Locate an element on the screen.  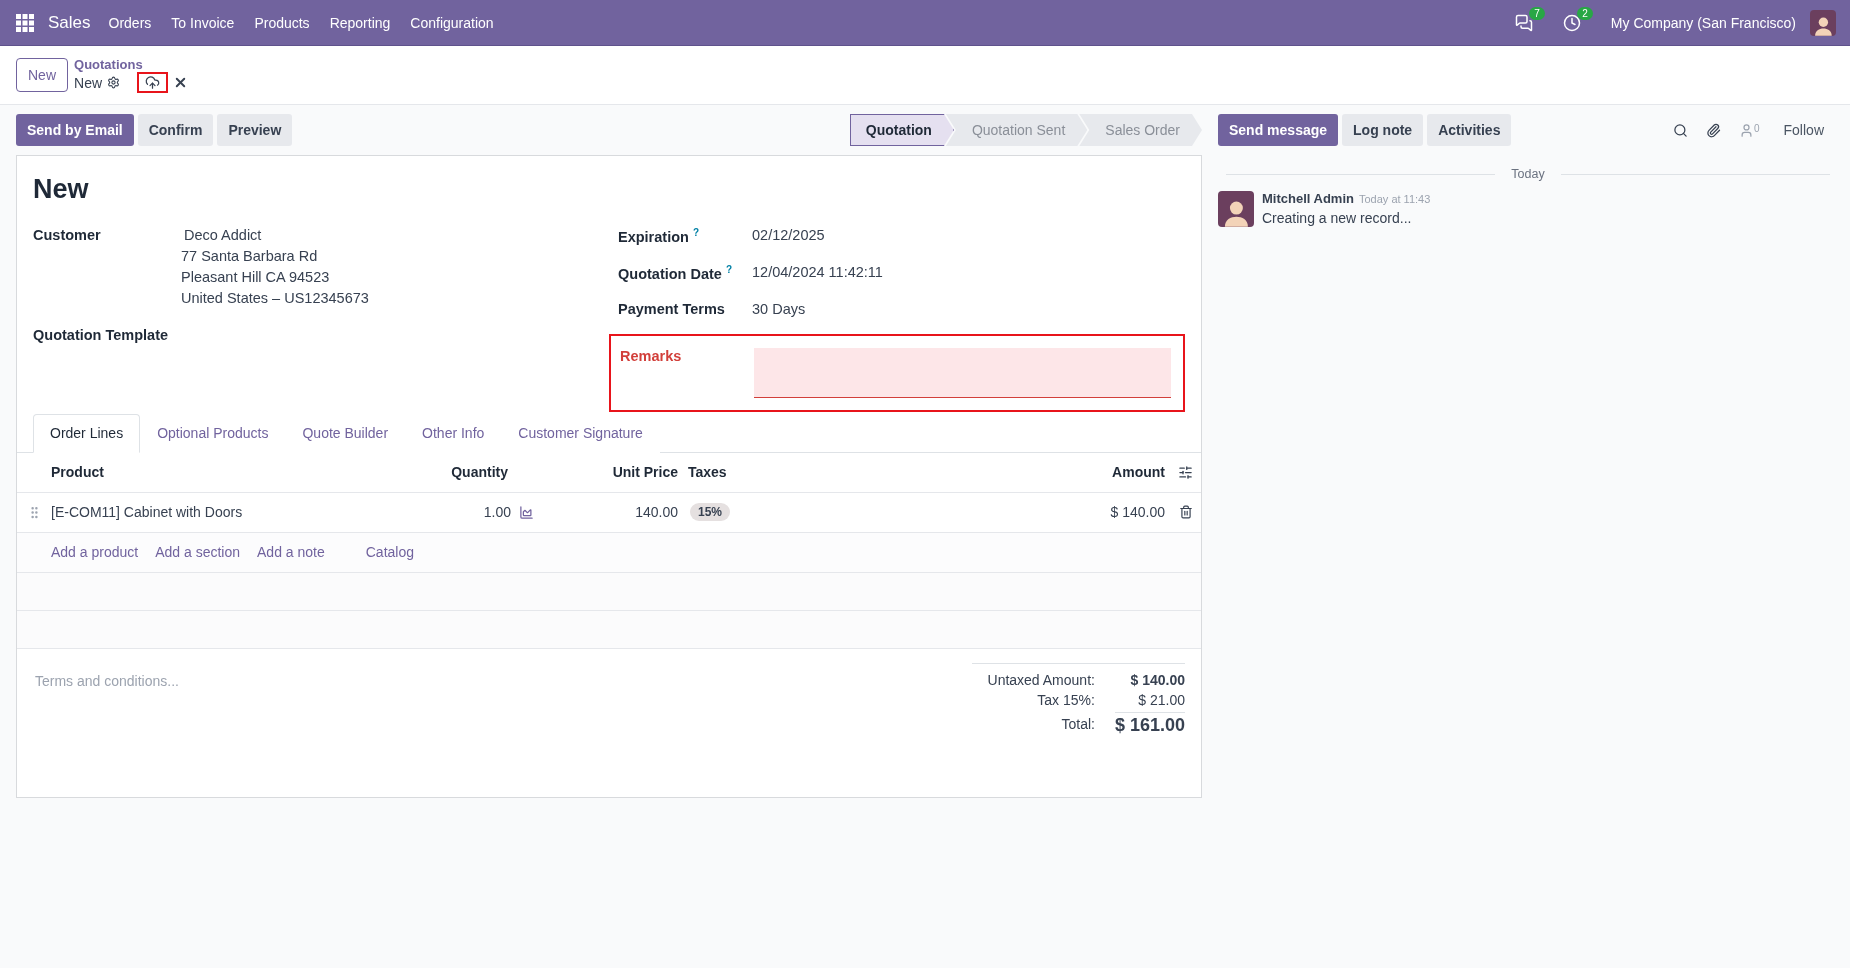
field-label: Remarks is located at coordinates (651, 356).